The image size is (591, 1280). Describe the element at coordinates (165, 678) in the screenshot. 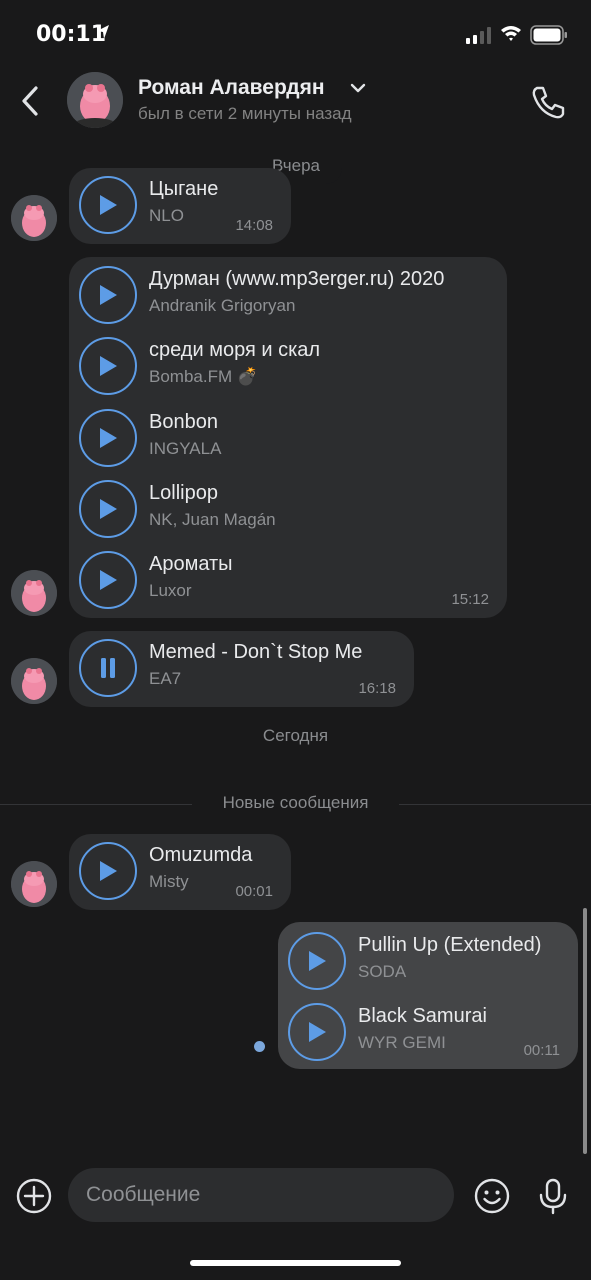

I see `track-artist: EA7` at that location.